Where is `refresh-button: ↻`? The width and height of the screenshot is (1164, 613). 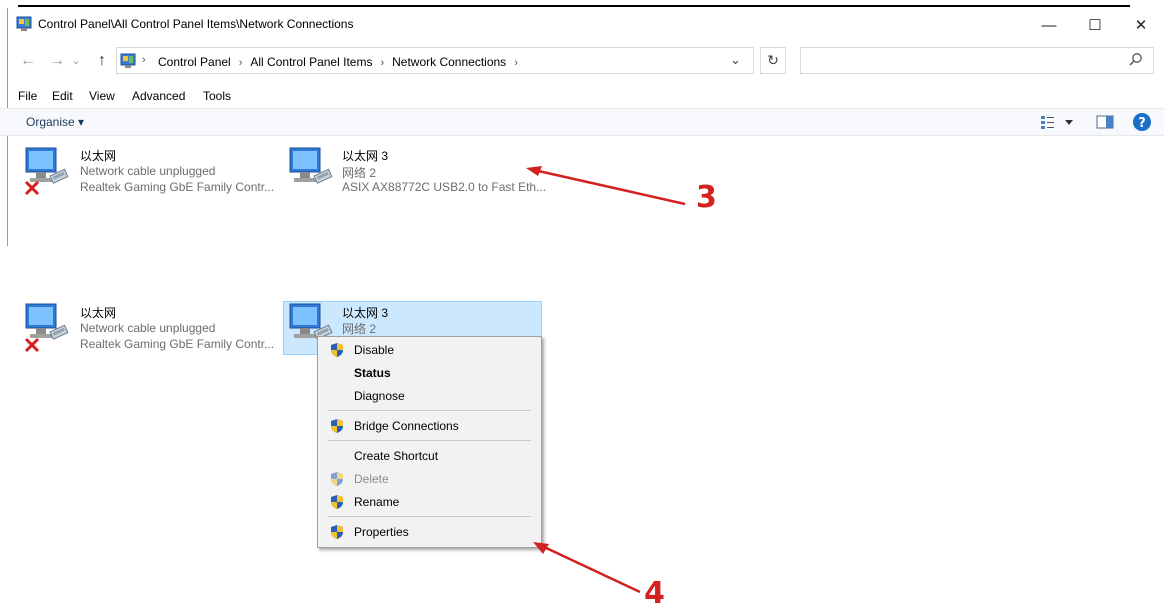 refresh-button: ↻ is located at coordinates (773, 60).